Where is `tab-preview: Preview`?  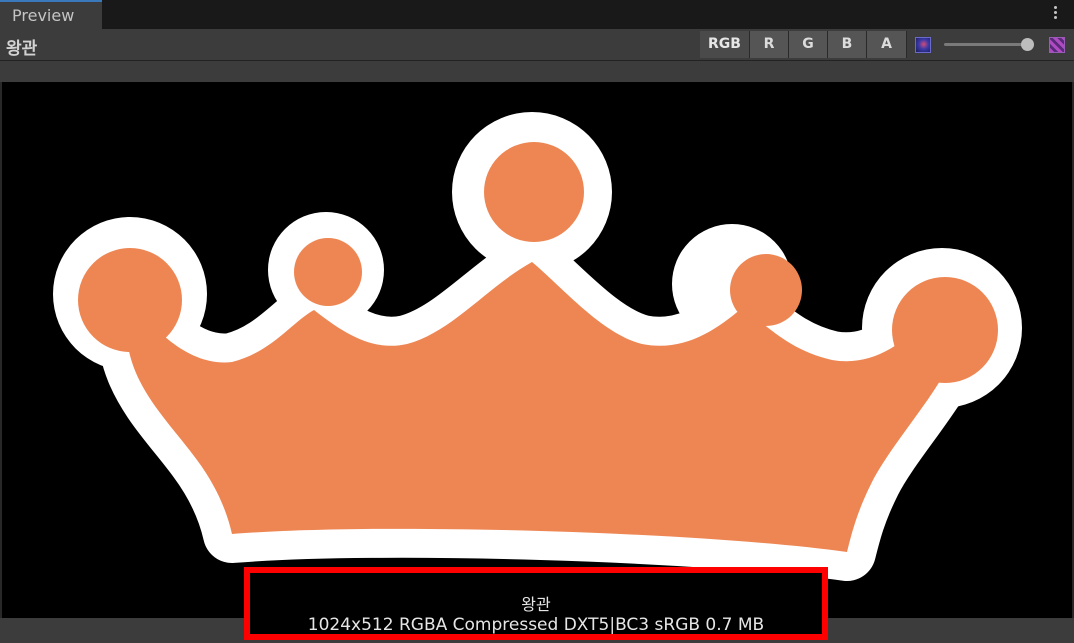
tab-preview: Preview is located at coordinates (51, 14).